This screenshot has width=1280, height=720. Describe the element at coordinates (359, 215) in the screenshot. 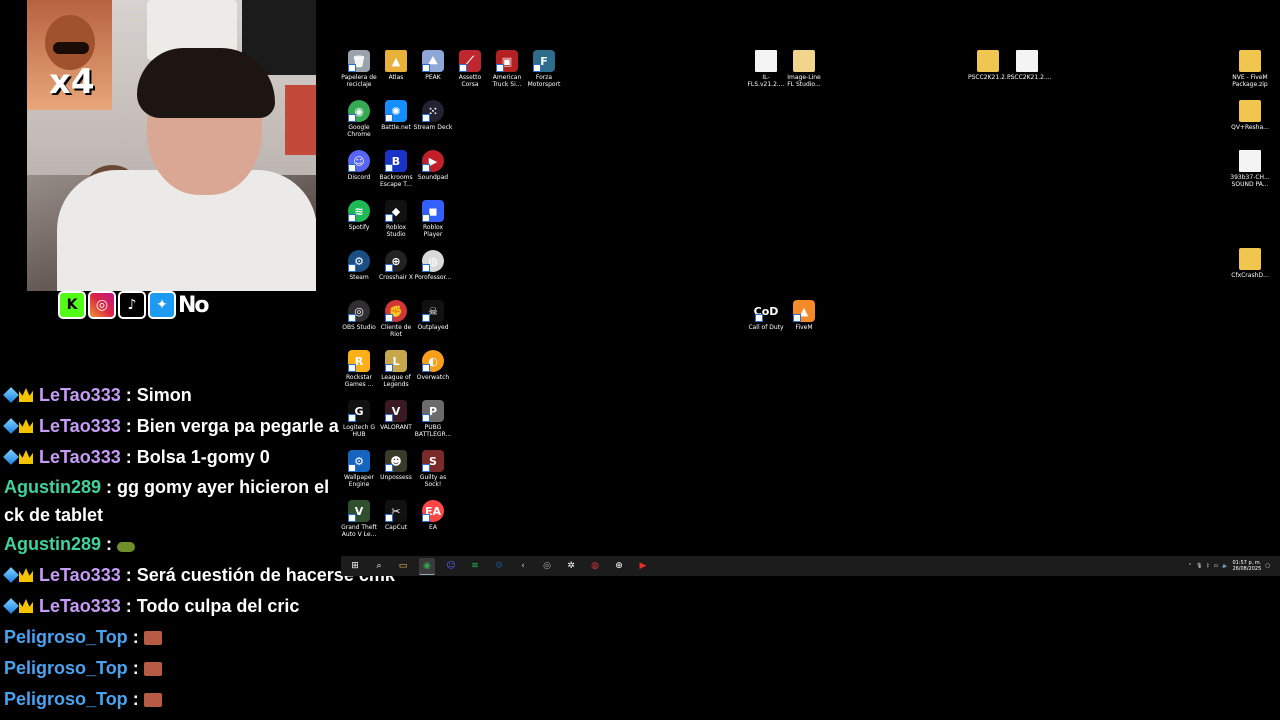

I see `desktop-icon: ≋ Spotify` at that location.